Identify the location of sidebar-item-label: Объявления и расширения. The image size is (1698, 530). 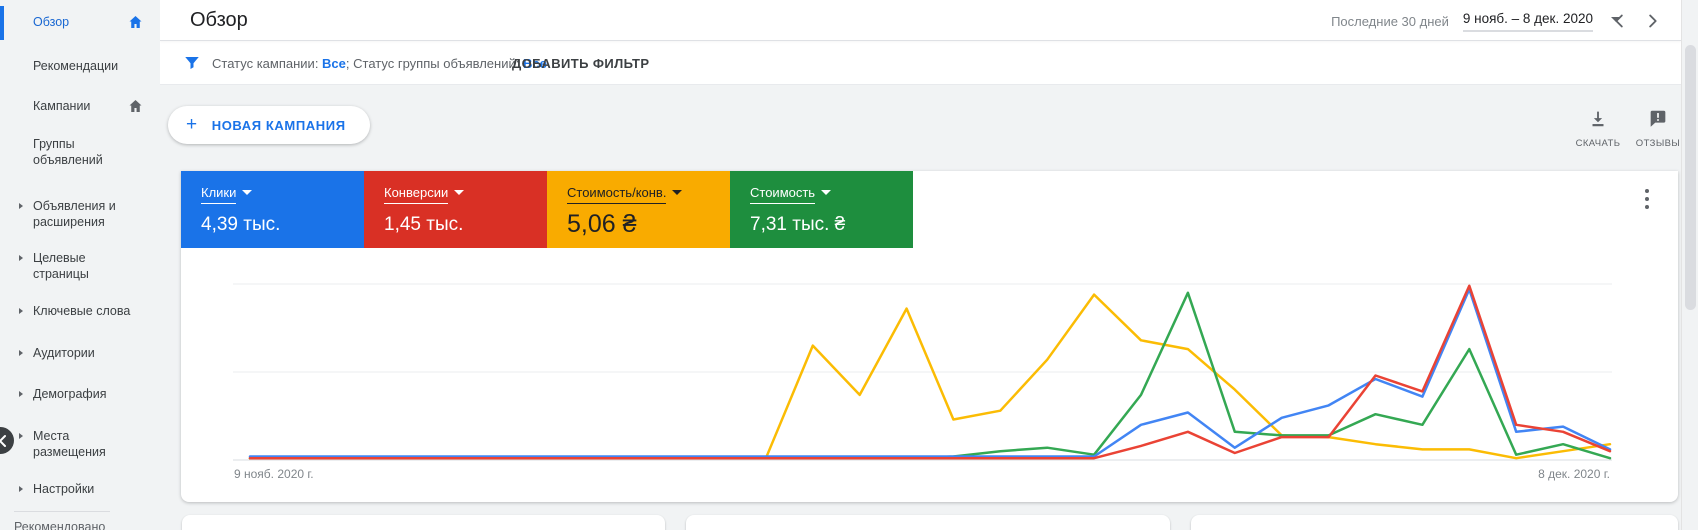
(74, 214).